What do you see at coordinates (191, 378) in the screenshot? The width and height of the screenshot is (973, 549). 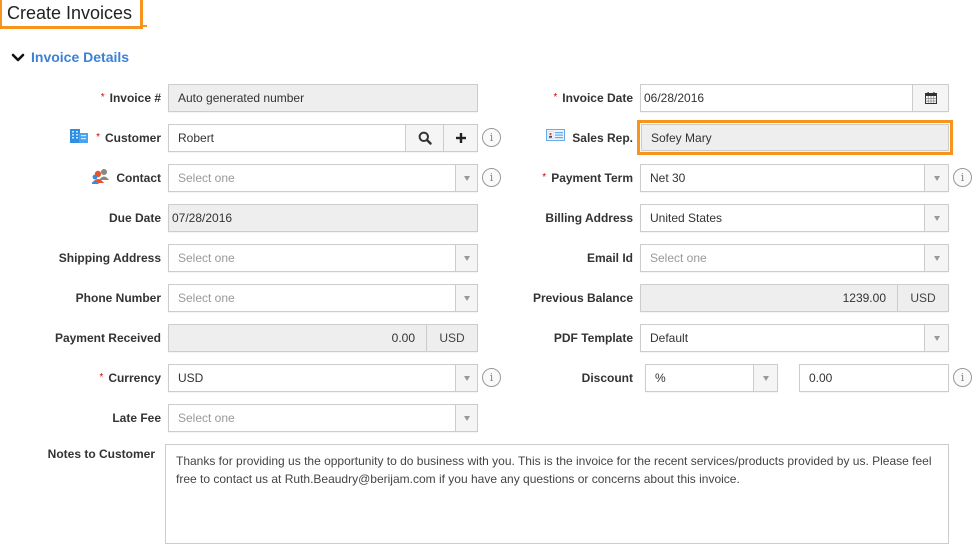 I see `currency-value: USD` at bounding box center [191, 378].